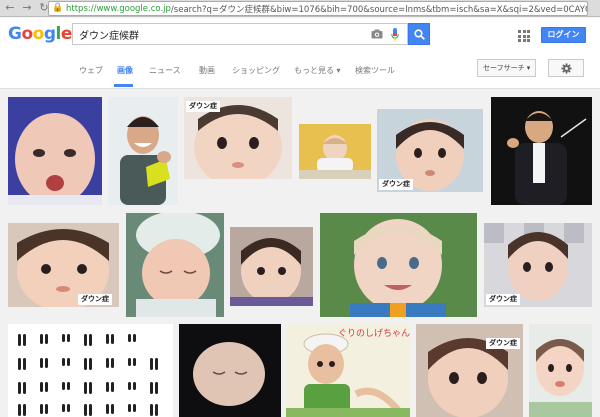 The height and width of the screenshot is (417, 600). Describe the element at coordinates (49, 34) in the screenshot. I see `logo-letter: g` at that location.